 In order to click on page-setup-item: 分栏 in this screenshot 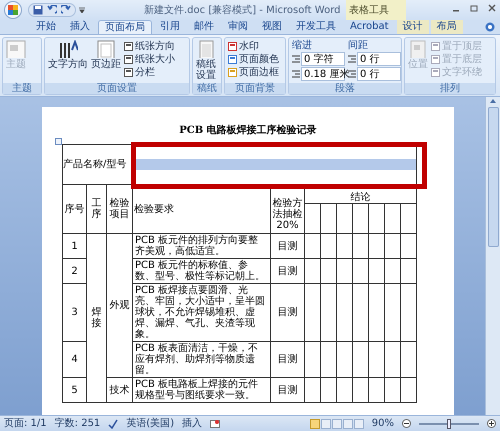, I will do `click(145, 72)`.